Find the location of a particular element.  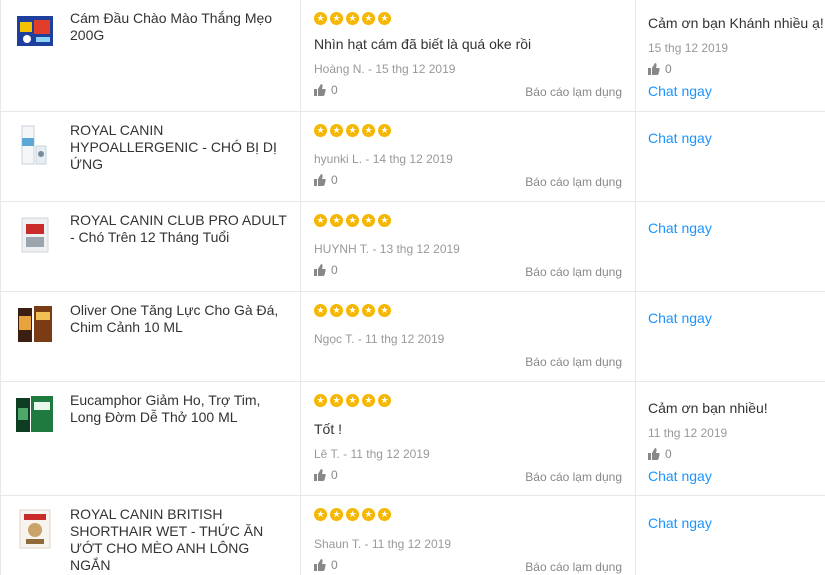

review-meta: HUYNH T. - 13 thg 12 2019 is located at coordinates (387, 249).